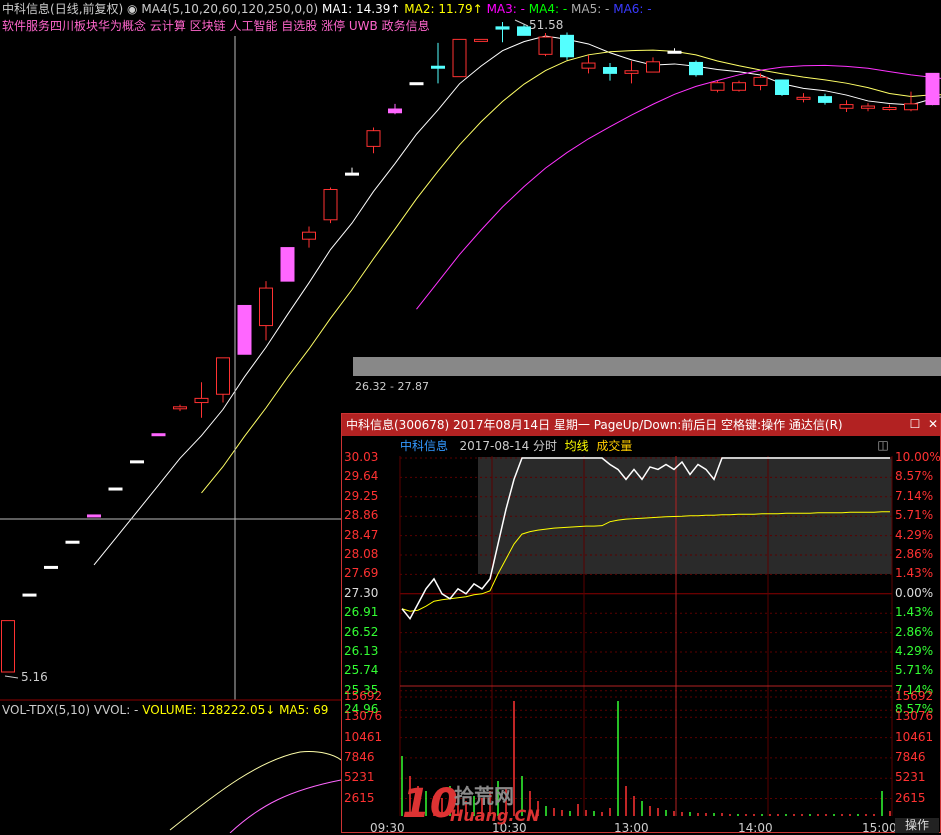 The image size is (941, 835). Describe the element at coordinates (116, 710) in the screenshot. I see `vvol-value: VVOL: -` at that location.